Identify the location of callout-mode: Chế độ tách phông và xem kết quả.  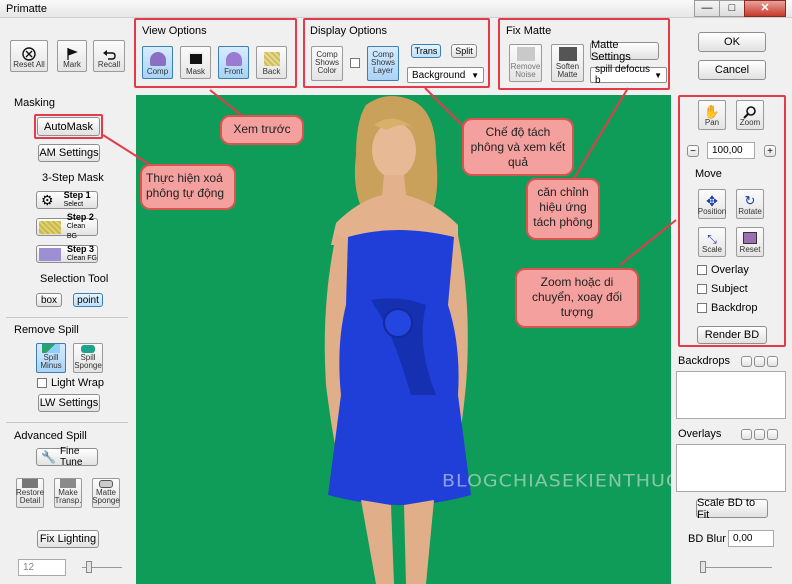
(518, 147).